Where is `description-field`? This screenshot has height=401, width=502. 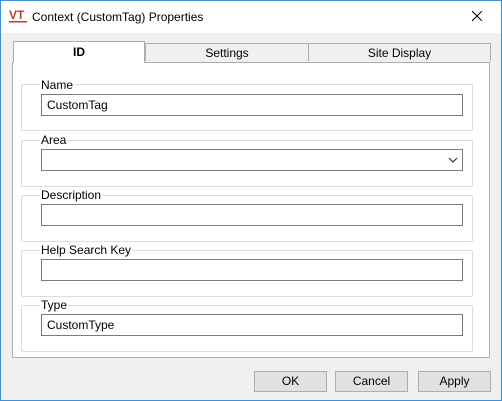 description-field is located at coordinates (252, 215).